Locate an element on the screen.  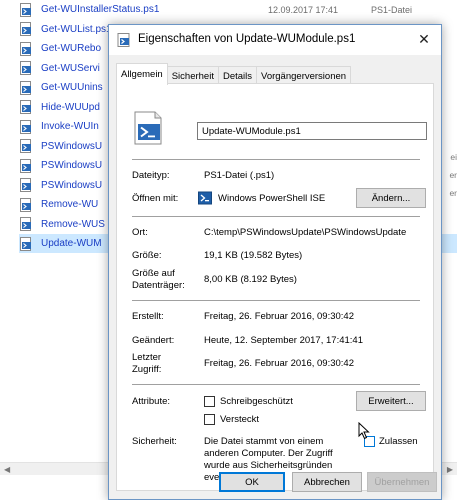
size-on-disk-label: Größe auf is located at coordinates (153, 273).